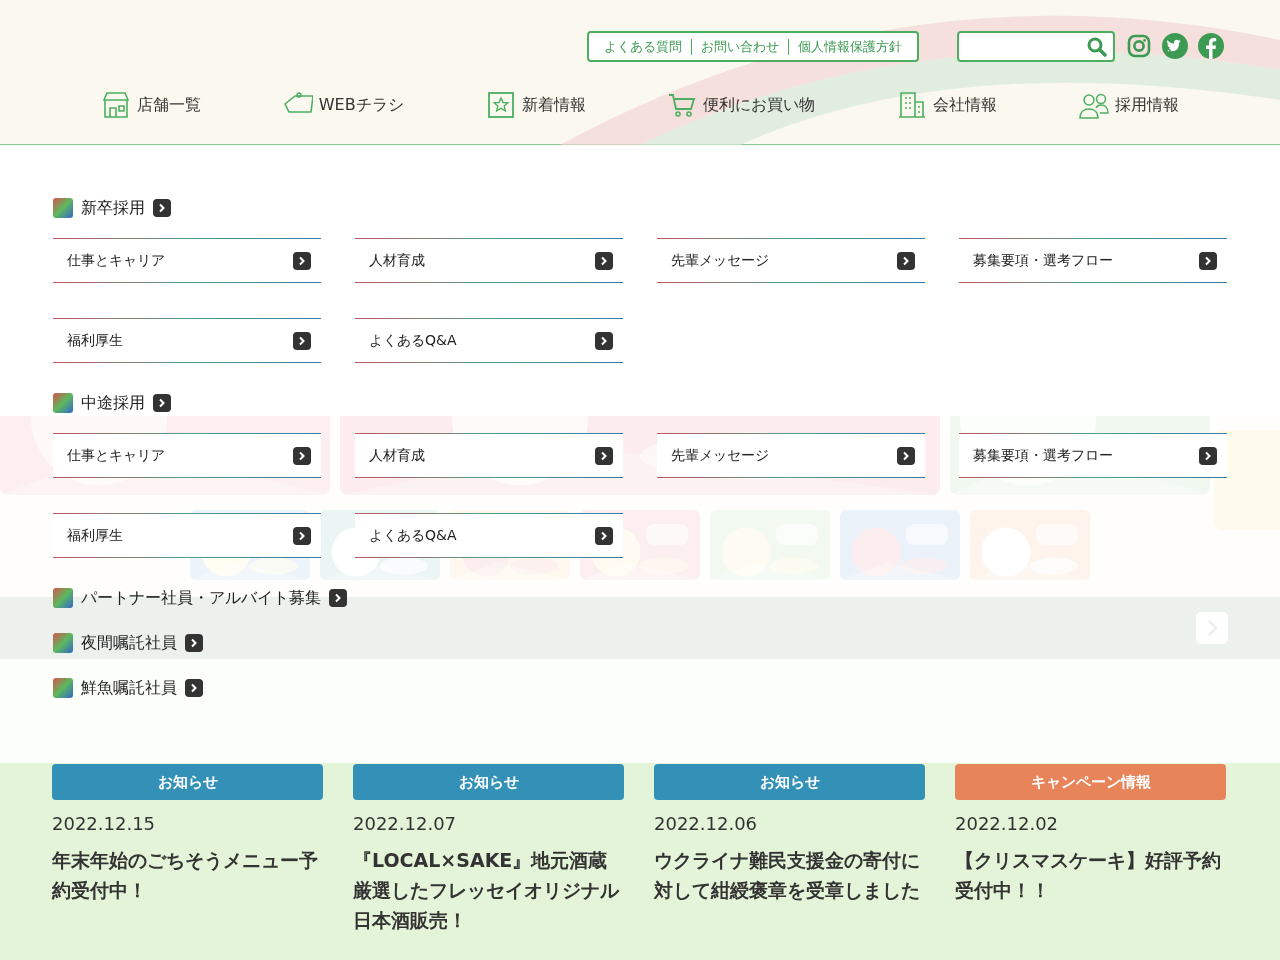 This screenshot has width=1280, height=960. Describe the element at coordinates (643, 46) in the screenshot. I see `header-link: よくある質問` at that location.